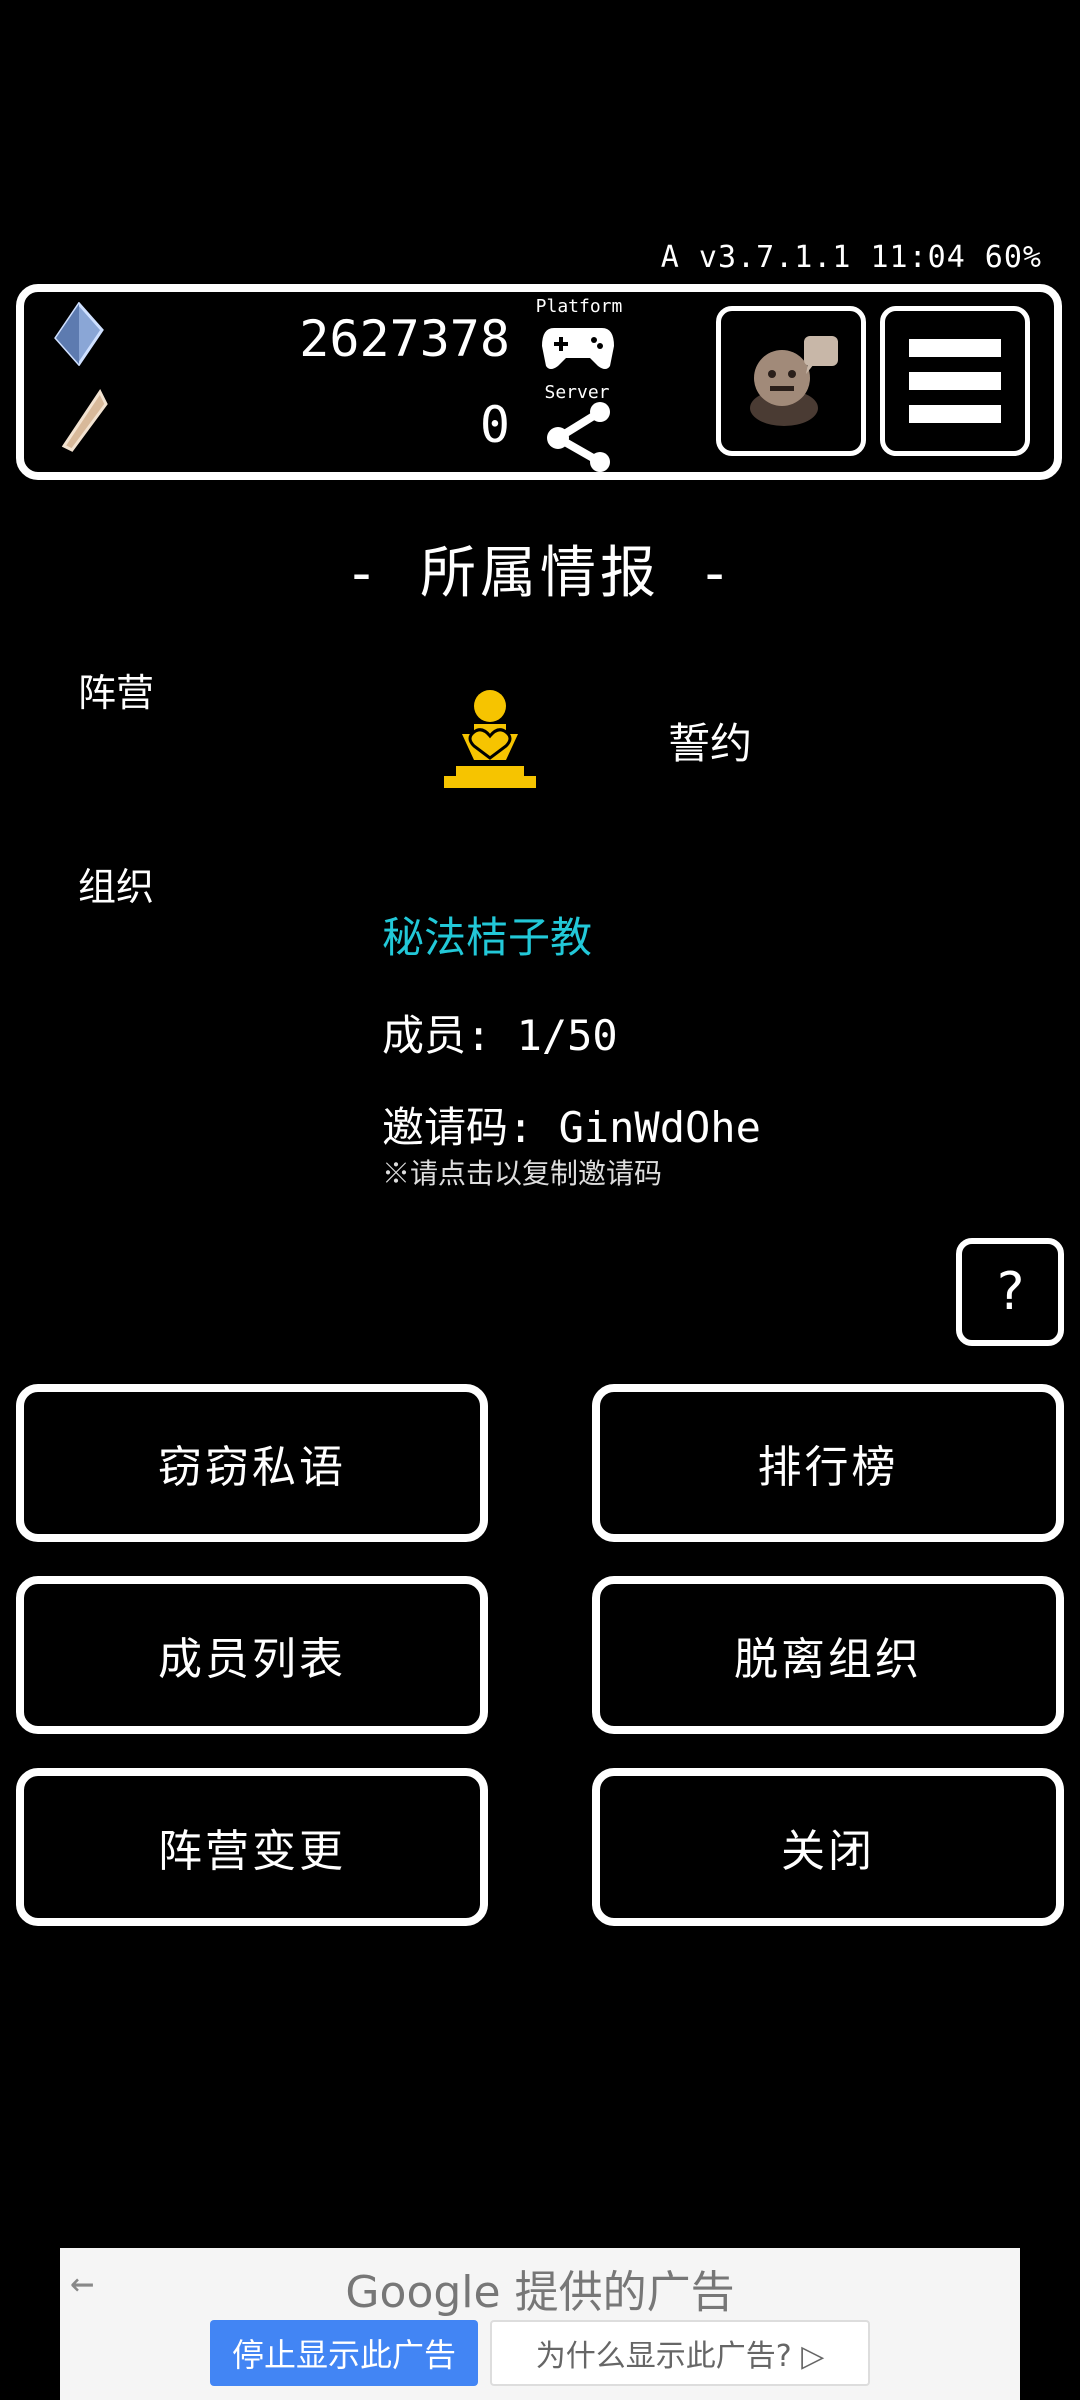 The height and width of the screenshot is (2400, 1080). What do you see at coordinates (79, 334) in the screenshot?
I see `crystal-icon` at bounding box center [79, 334].